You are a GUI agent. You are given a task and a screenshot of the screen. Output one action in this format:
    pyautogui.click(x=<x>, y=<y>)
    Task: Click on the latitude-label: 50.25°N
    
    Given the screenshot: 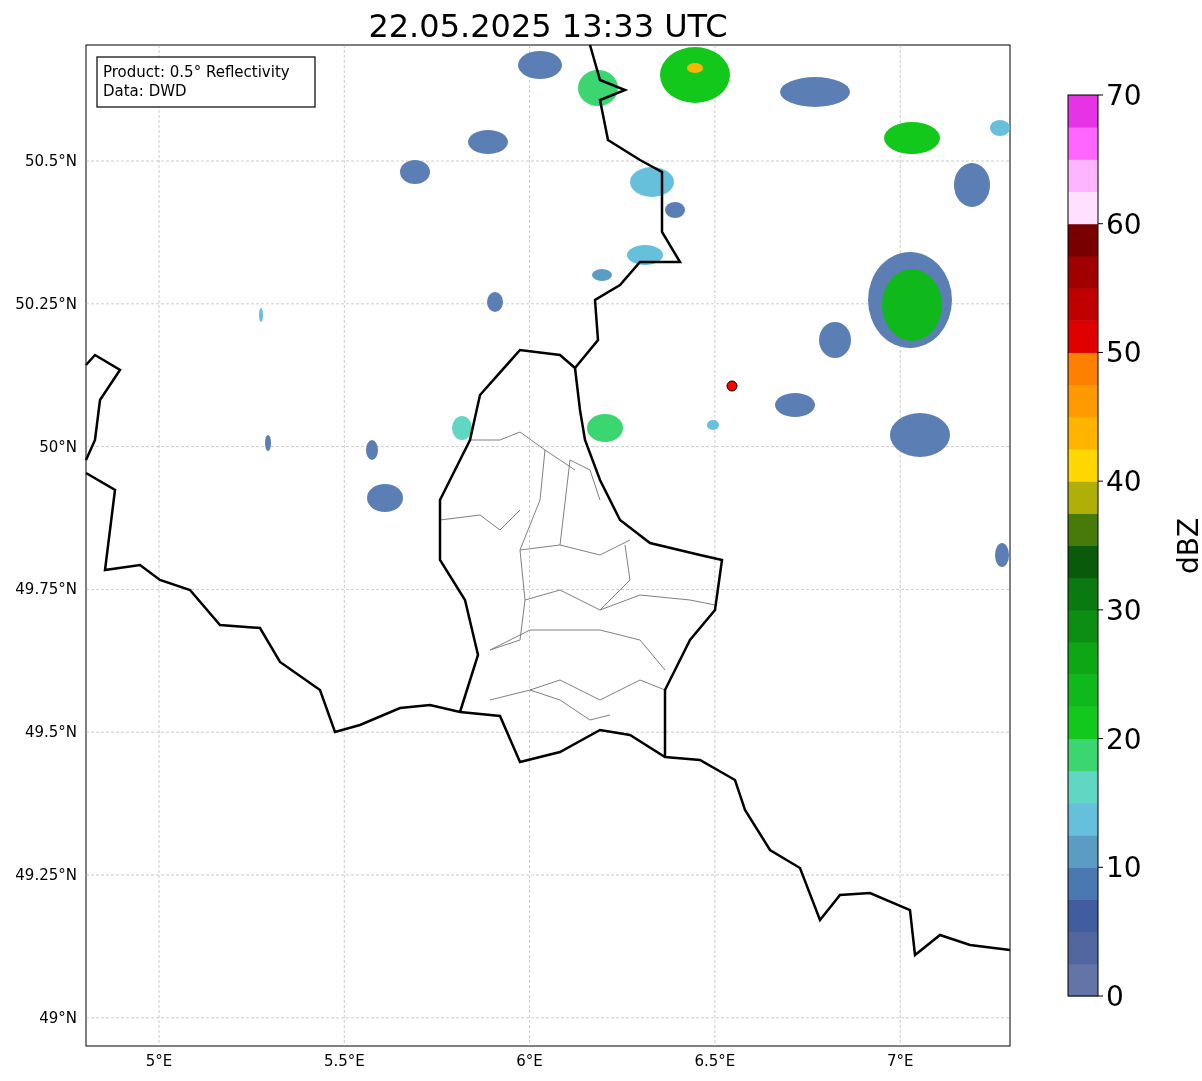 What is the action you would take?
    pyautogui.click(x=46, y=303)
    